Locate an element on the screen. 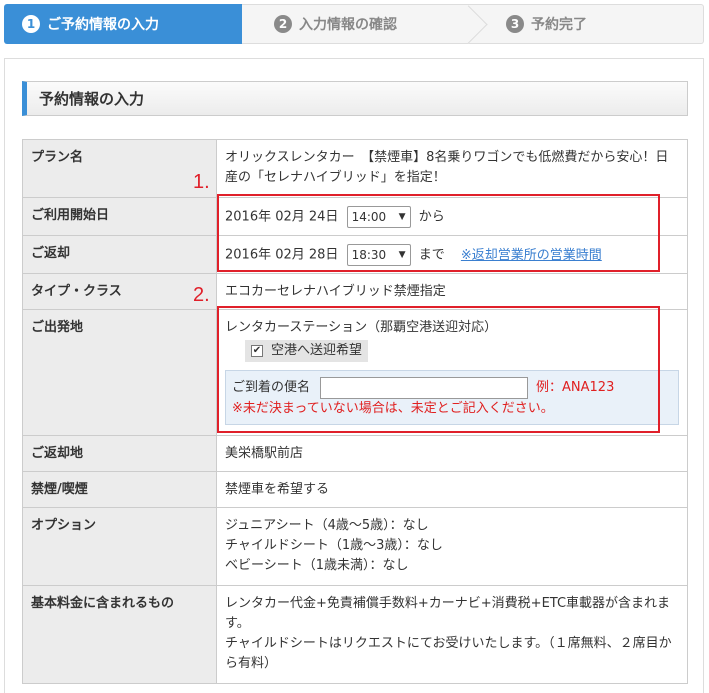  step-label: 予約完了 is located at coordinates (559, 25).